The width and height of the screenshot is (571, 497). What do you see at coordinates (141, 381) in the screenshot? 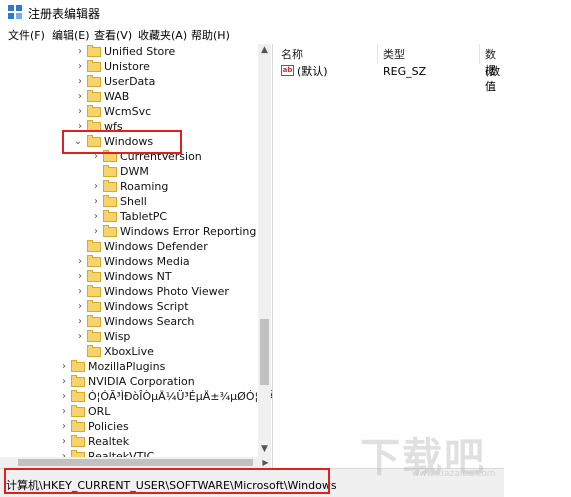
I see `tree-item-label: NVIDIA Corporation` at bounding box center [141, 381].